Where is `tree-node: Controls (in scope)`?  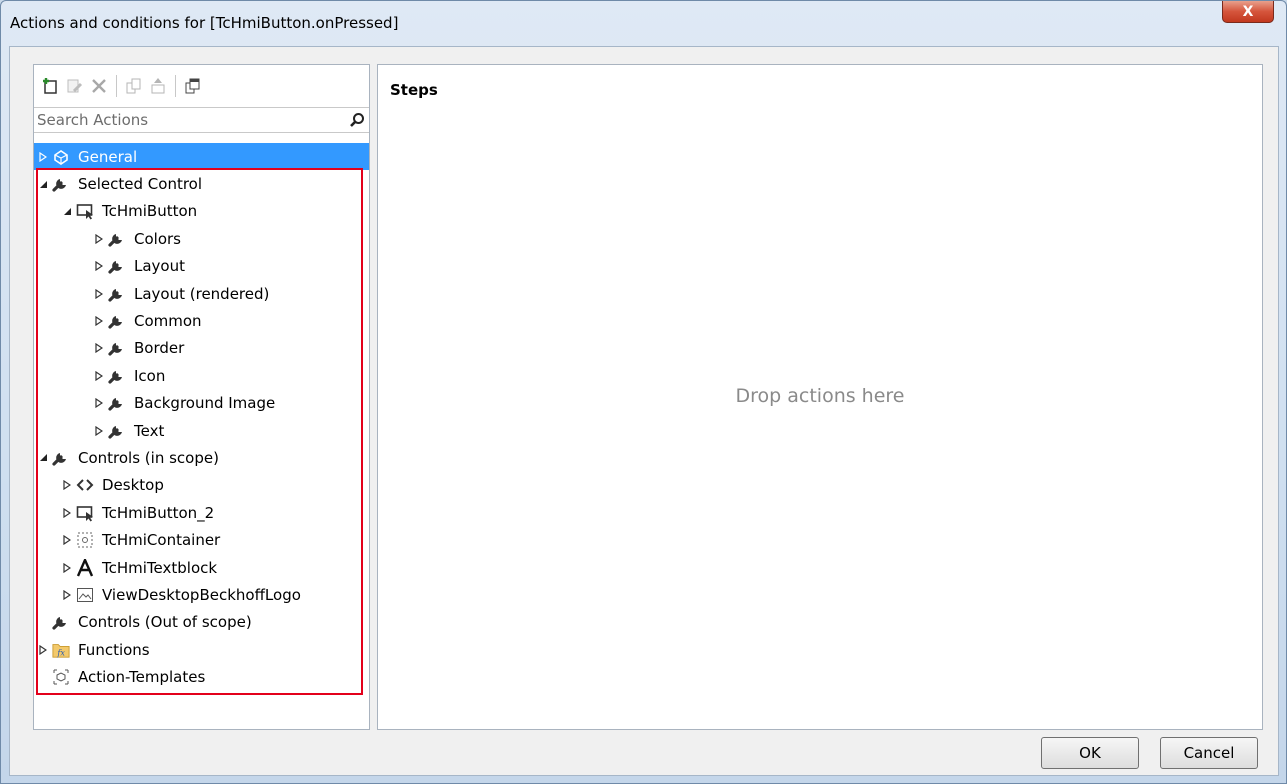 tree-node: Controls (in scope) is located at coordinates (201, 457).